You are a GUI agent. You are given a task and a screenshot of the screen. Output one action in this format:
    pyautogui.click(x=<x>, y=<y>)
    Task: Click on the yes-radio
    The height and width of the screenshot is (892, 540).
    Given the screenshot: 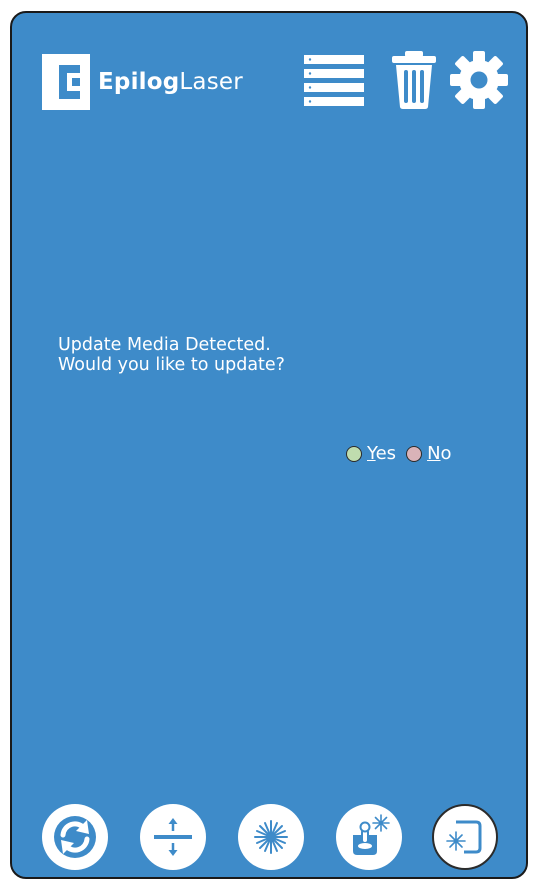 What is the action you would take?
    pyautogui.click(x=354, y=454)
    